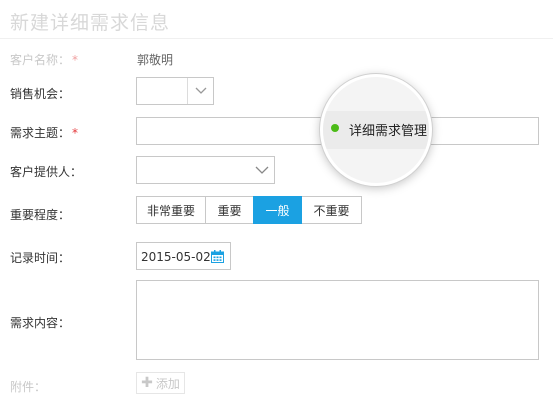  What do you see at coordinates (40, 94) in the screenshot?
I see `sales-opportunity-label: 销售机会：` at bounding box center [40, 94].